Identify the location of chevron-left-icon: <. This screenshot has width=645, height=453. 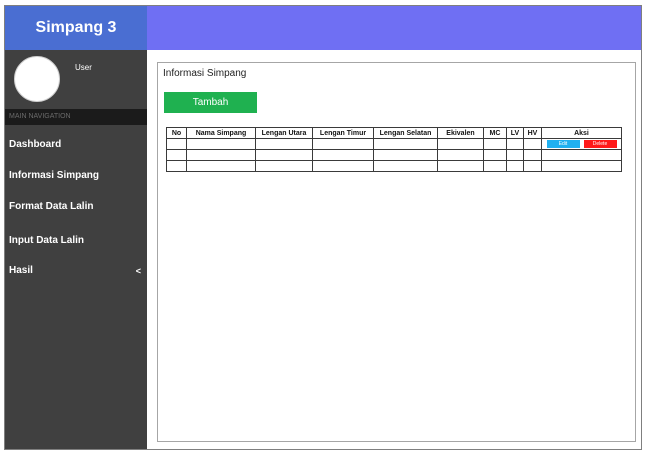
(138, 270).